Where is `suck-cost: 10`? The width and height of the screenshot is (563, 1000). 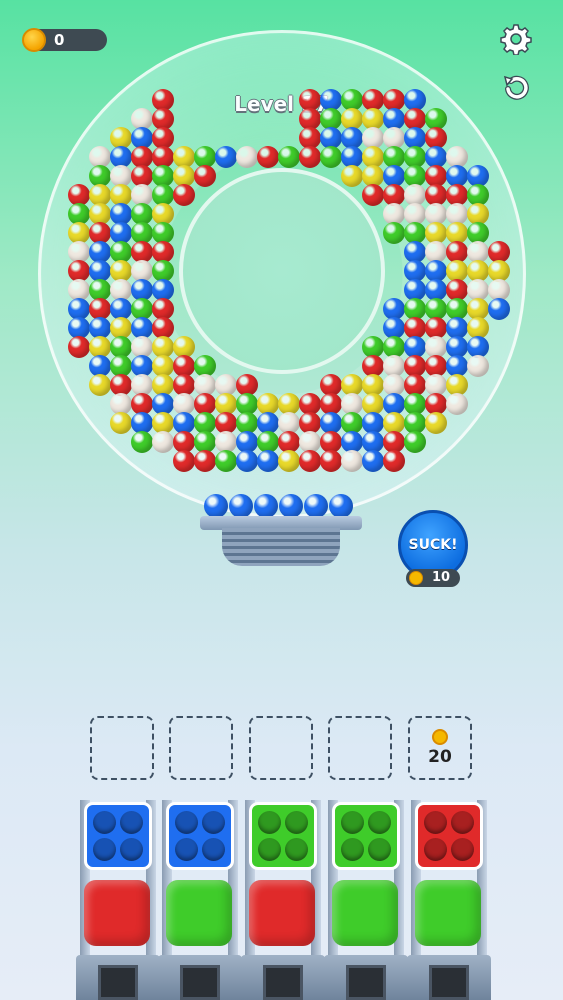
suck-cost: 10 is located at coordinates (441, 577).